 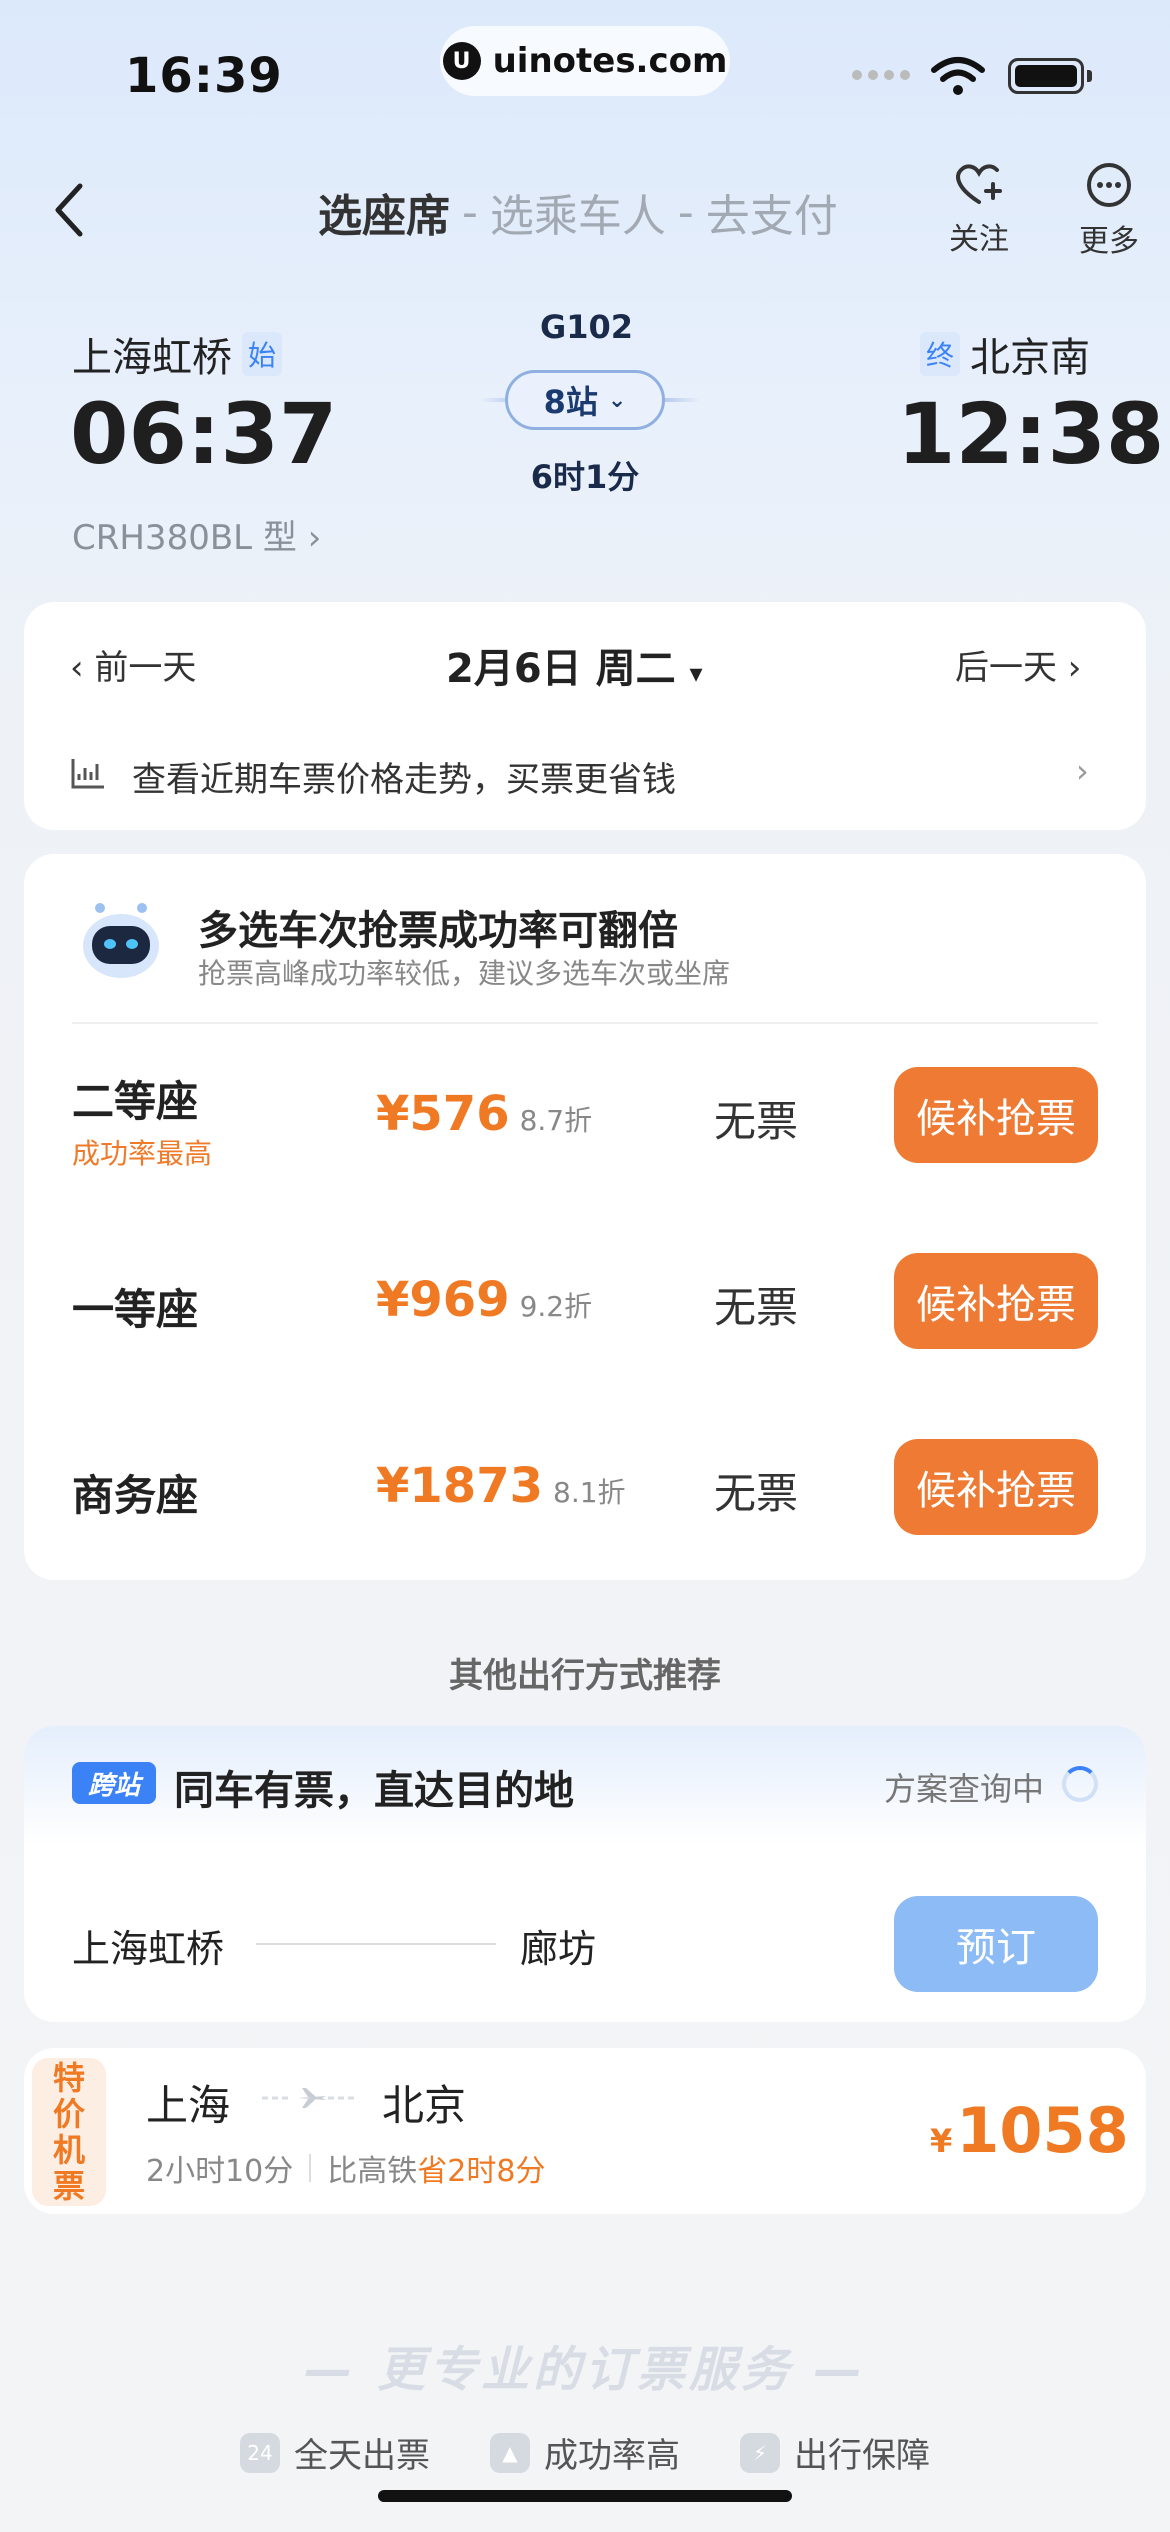 What do you see at coordinates (958, 76) in the screenshot?
I see `wifi-icon` at bounding box center [958, 76].